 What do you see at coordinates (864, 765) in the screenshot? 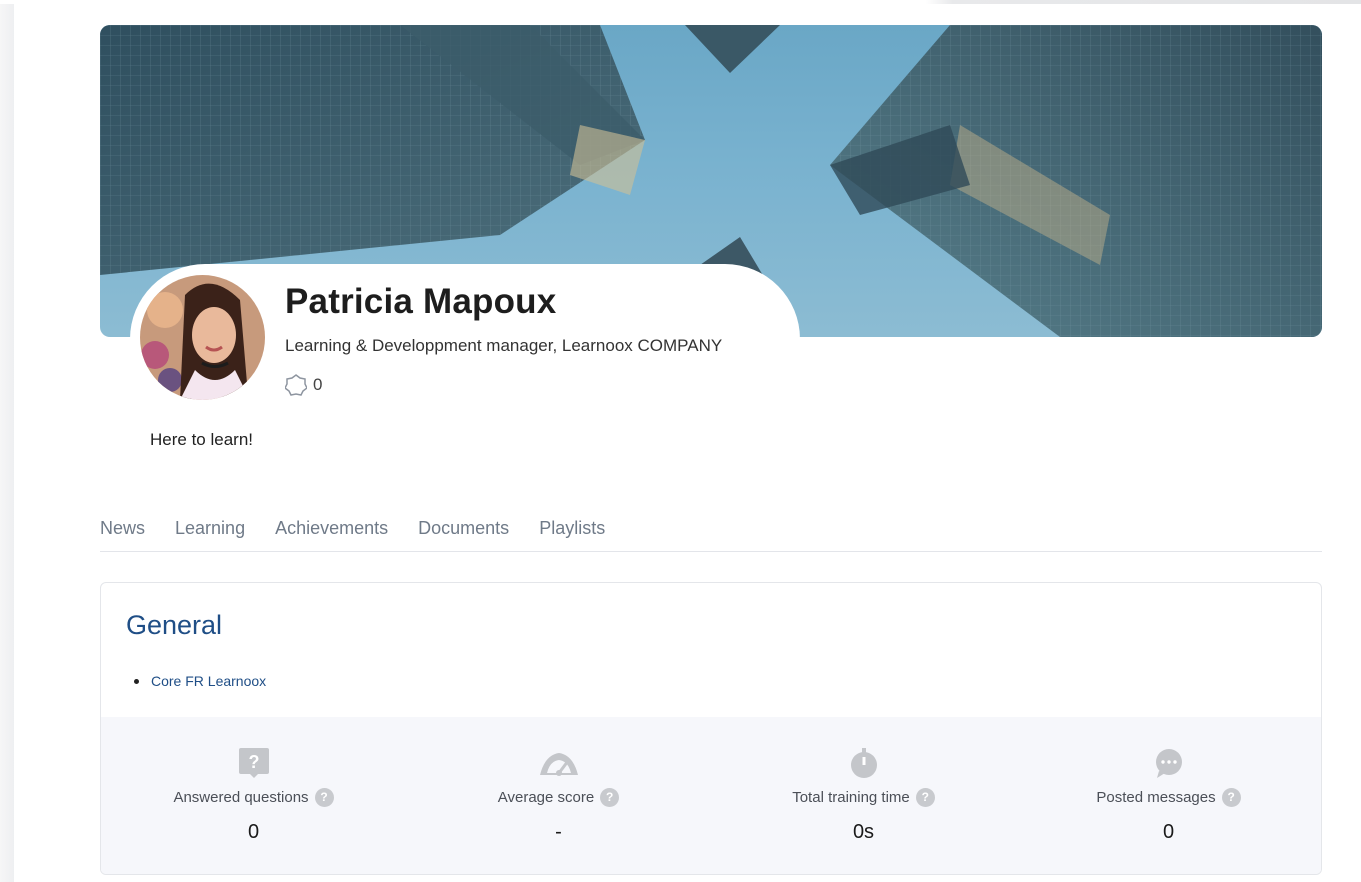
I see `stopwatch-icon` at bounding box center [864, 765].